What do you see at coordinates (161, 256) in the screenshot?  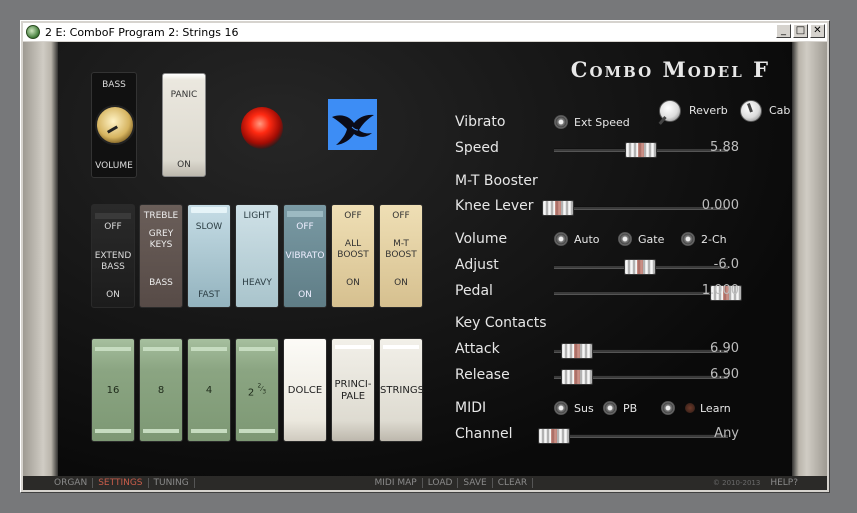 I see `grey-keys-switch: TREBLE GREY KEYS BASS` at bounding box center [161, 256].